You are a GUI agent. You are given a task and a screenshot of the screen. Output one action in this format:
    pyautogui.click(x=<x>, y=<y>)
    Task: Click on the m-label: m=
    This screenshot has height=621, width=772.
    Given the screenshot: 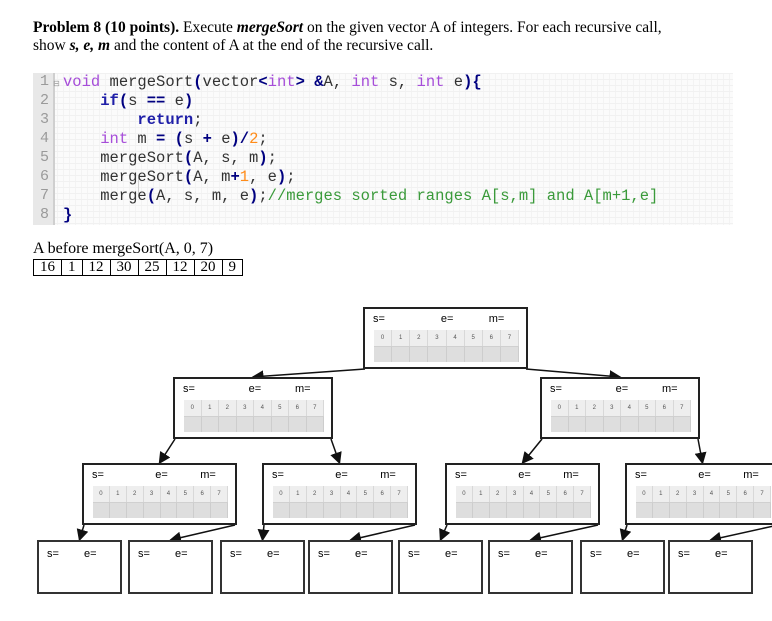 What is the action you would take?
    pyautogui.click(x=670, y=389)
    